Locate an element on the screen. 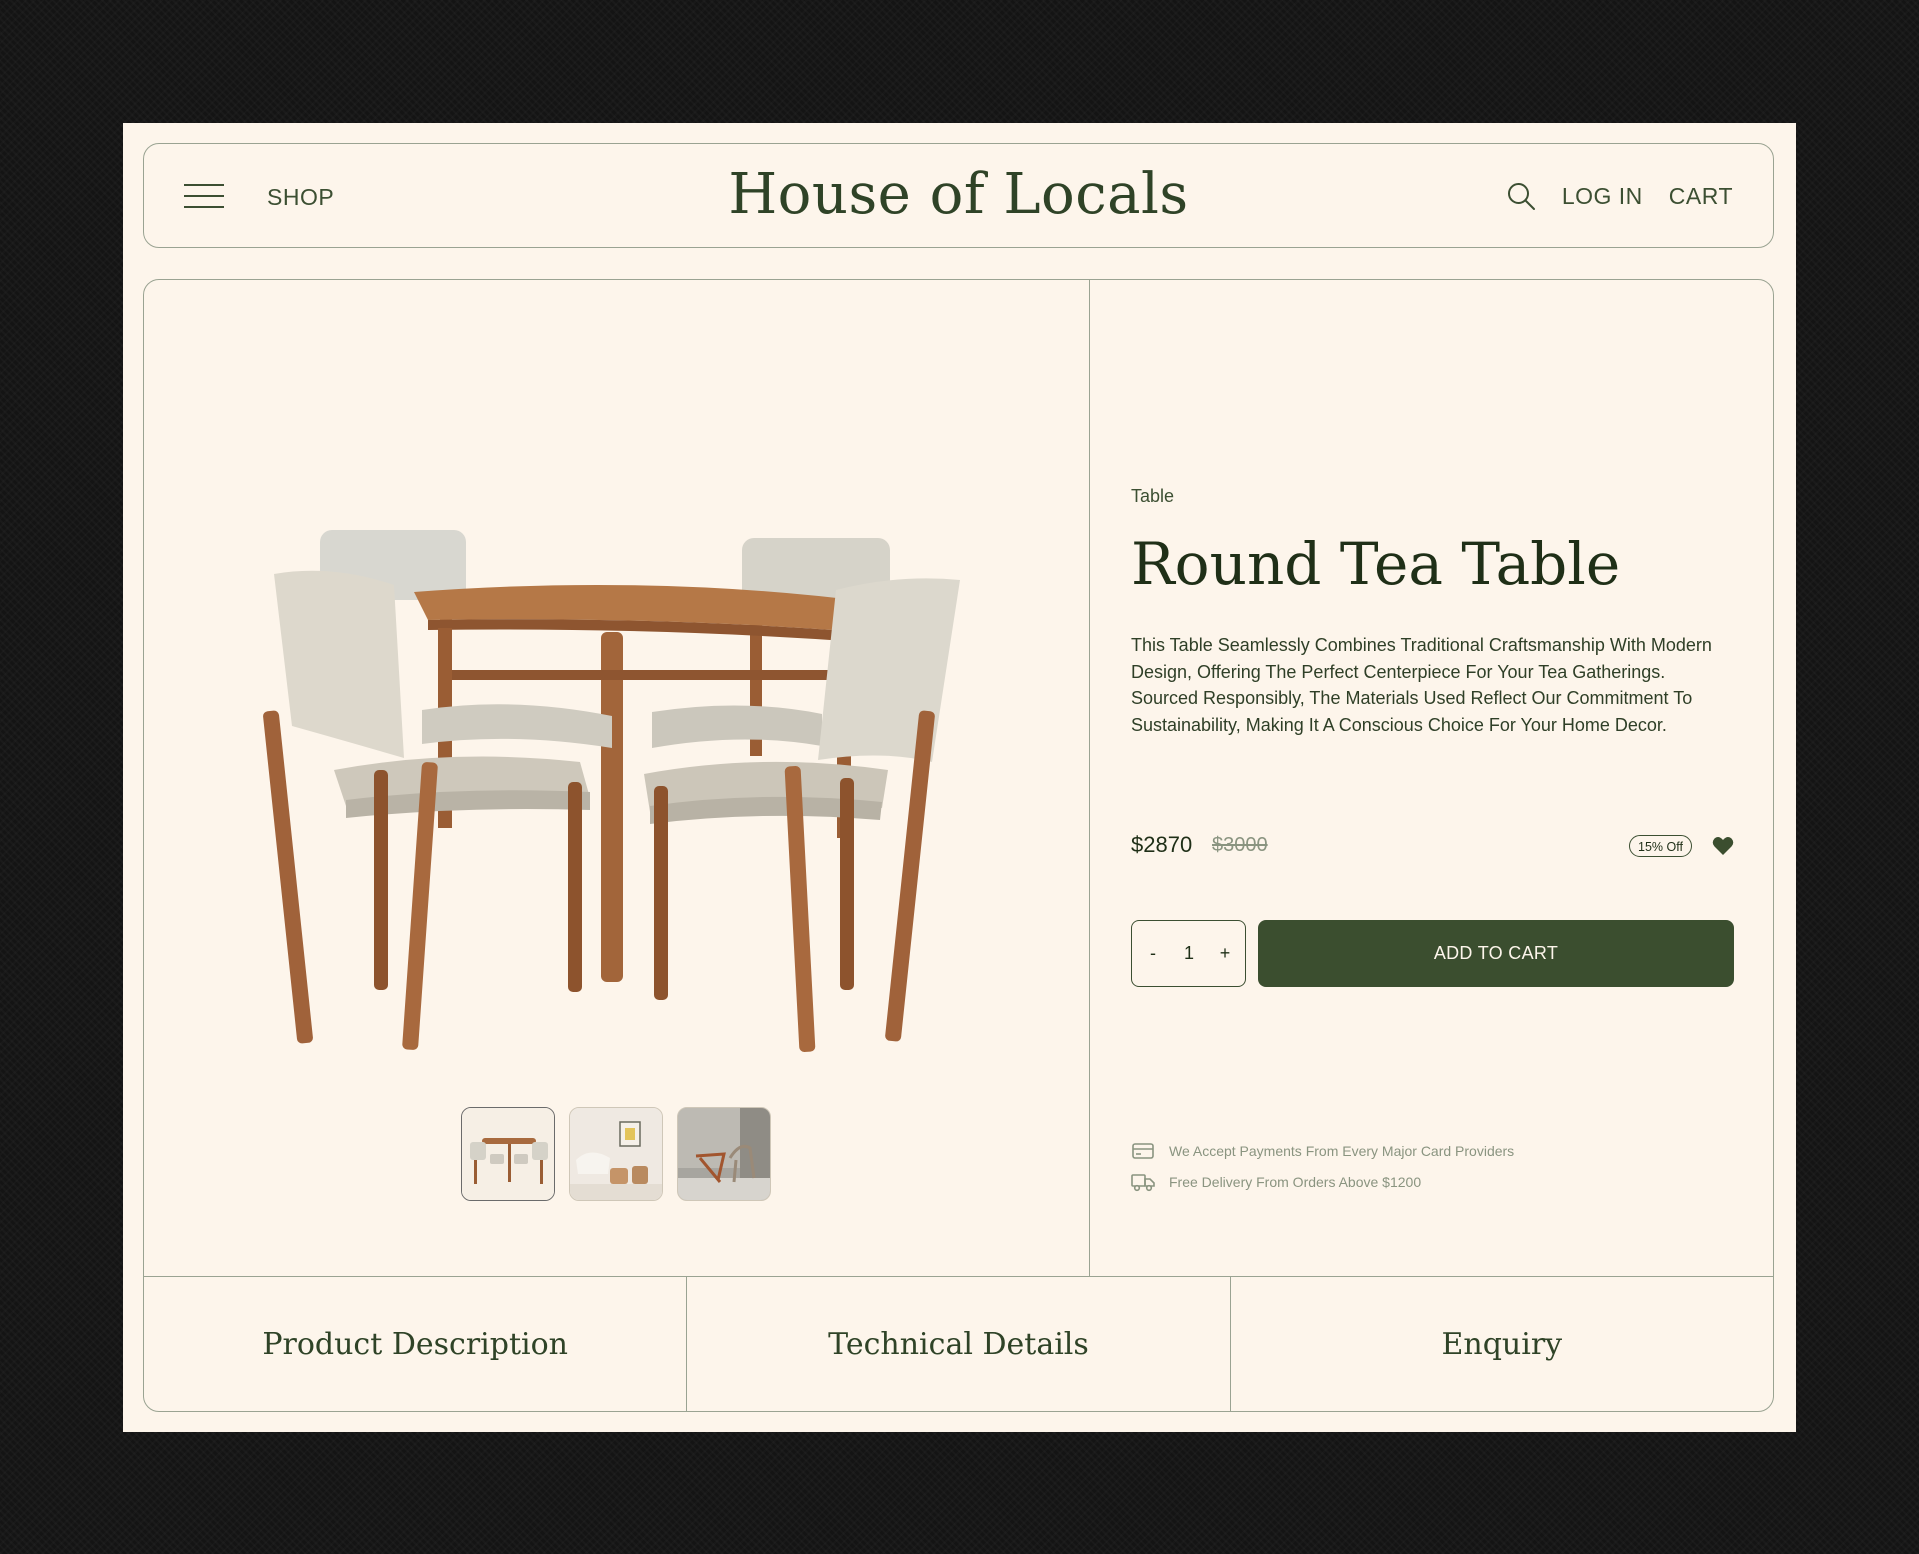  current-price: $2870 is located at coordinates (1162, 844).